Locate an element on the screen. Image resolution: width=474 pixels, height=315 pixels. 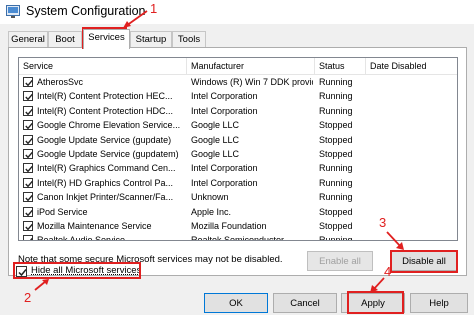
annotation-number-2: 2 is located at coordinates (28, 297).